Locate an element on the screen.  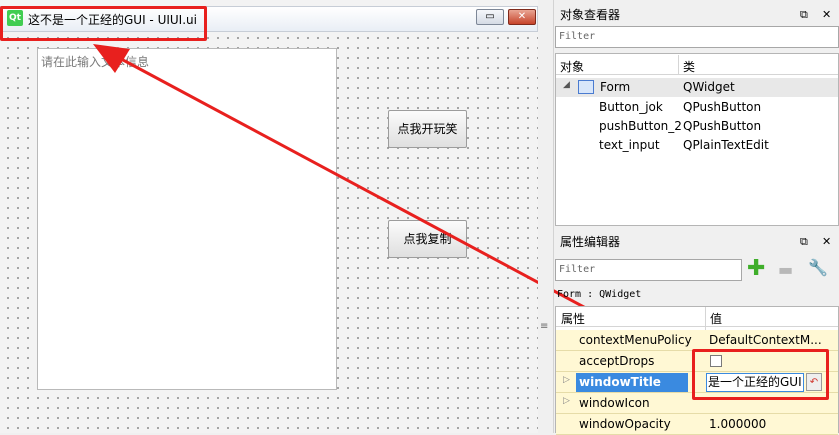
property-table-header is located at coordinates (697, 317).